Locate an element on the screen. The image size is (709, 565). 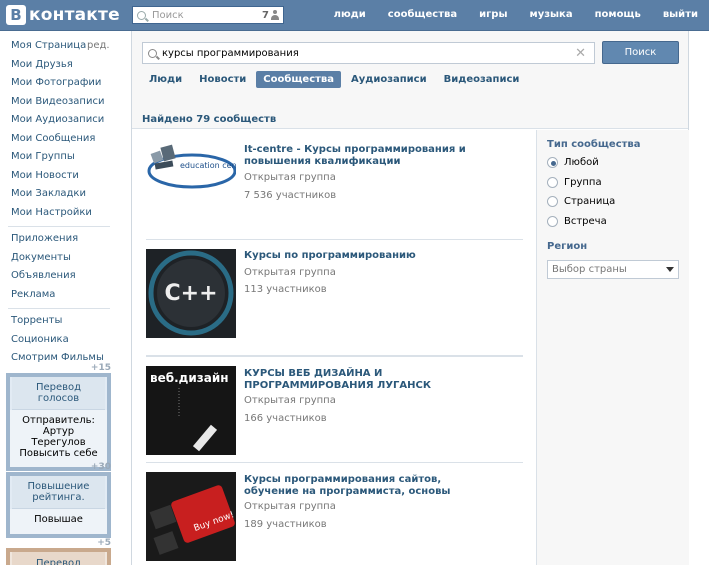
person-icon is located at coordinates (275, 15).